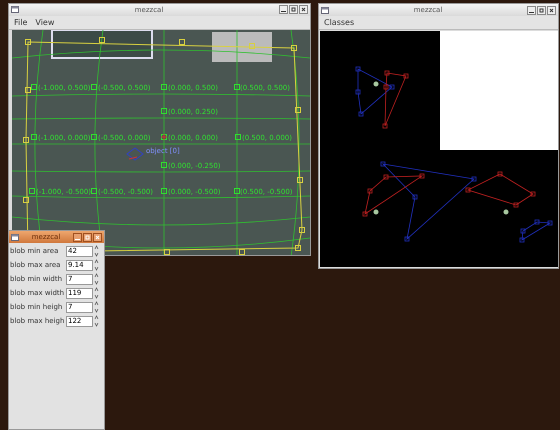 Image resolution: width=560 pixels, height=430 pixels. Describe the element at coordinates (21, 22) in the screenshot. I see `menu-item: File` at that location.